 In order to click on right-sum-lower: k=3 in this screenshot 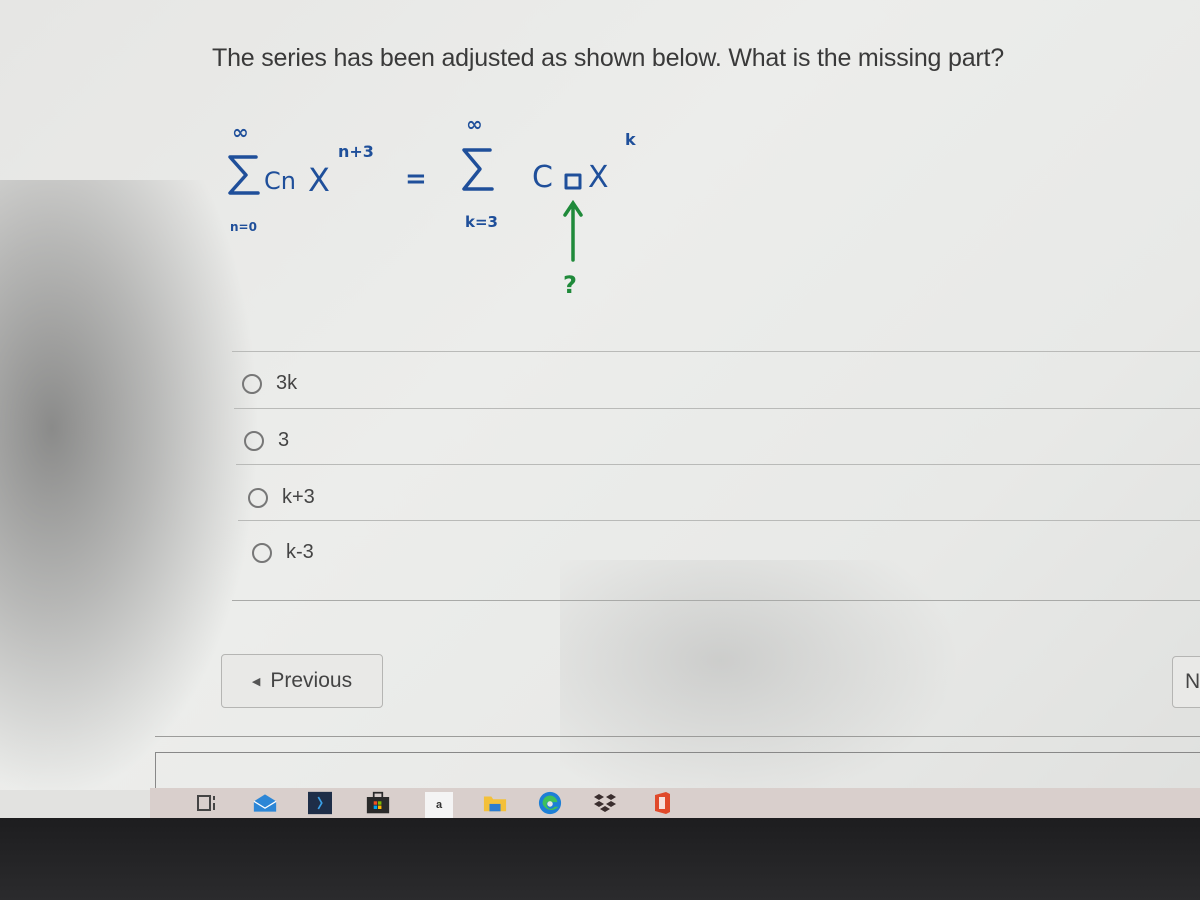, I will do `click(481, 222)`.